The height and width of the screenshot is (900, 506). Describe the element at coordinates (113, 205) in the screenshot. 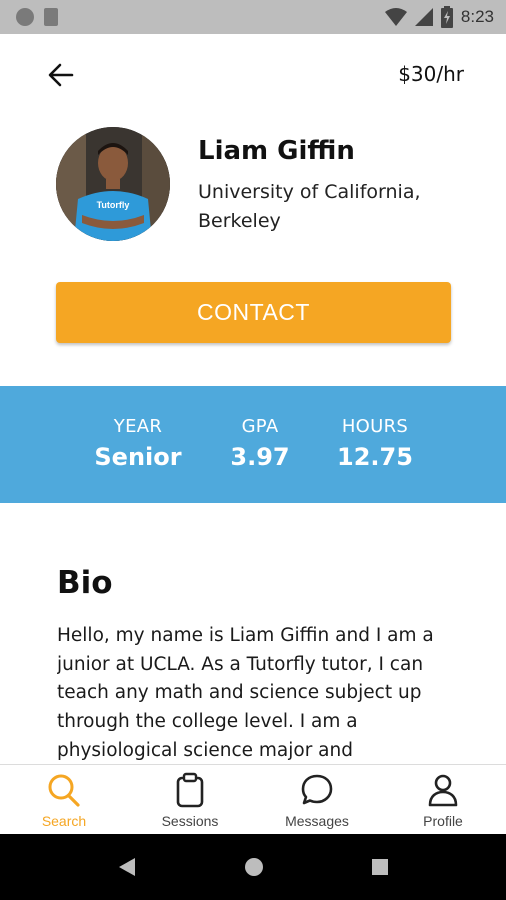

I see `shirt-logo-text: Tutorfly` at that location.